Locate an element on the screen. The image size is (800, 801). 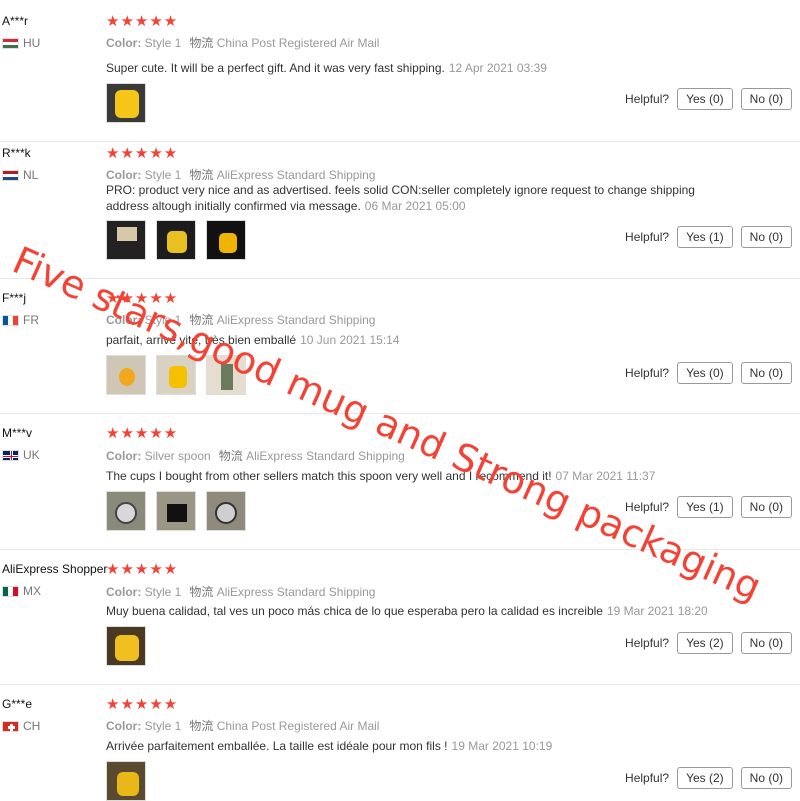
switzerland-flag-icon is located at coordinates (10, 726).